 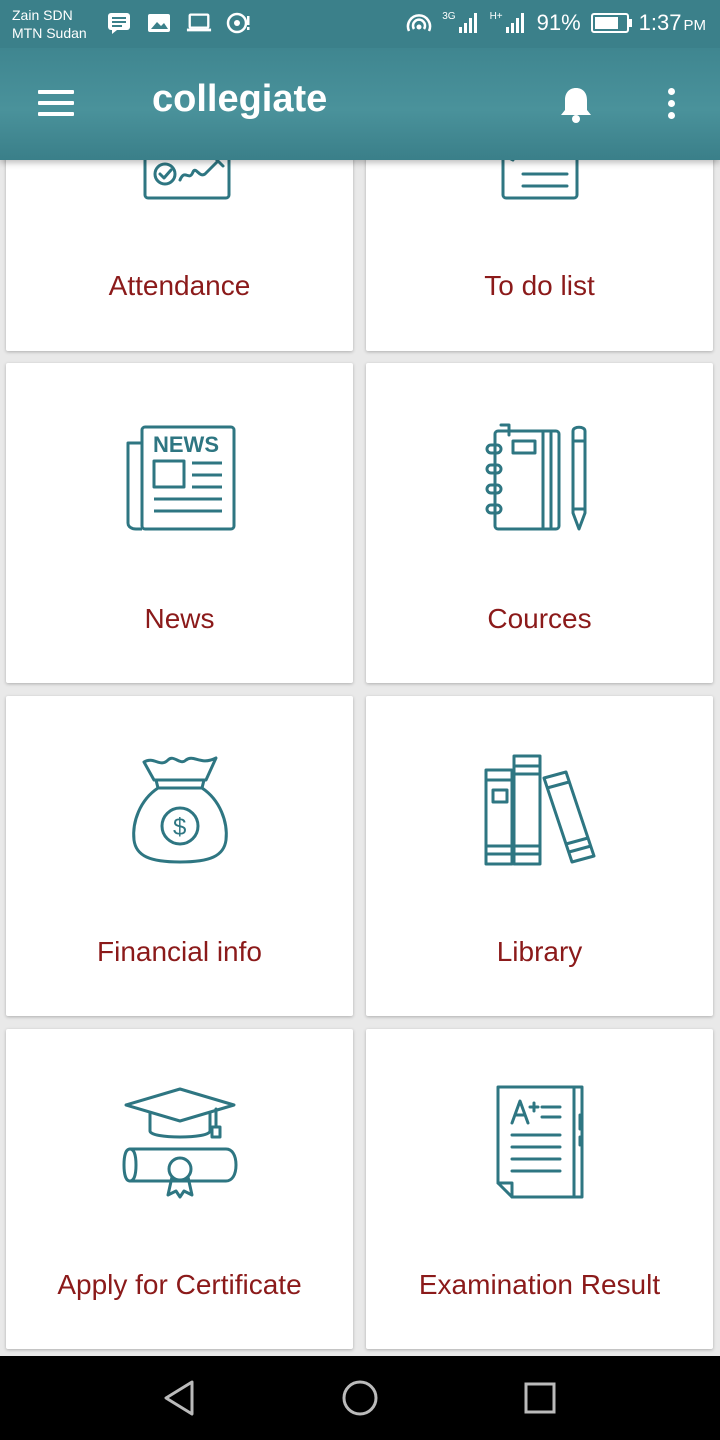 What do you see at coordinates (672, 104) in the screenshot?
I see `more-vert-icon` at bounding box center [672, 104].